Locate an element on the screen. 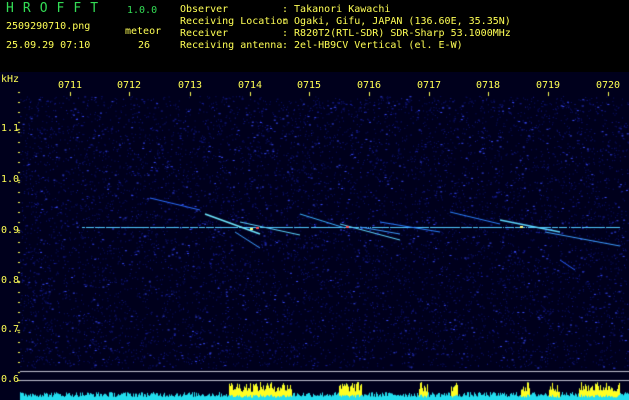 This screenshot has height=400, width=629. location-value: : Ogaki, Gifu, JAPAN (136.60E, 35.35N) is located at coordinates (396, 21).